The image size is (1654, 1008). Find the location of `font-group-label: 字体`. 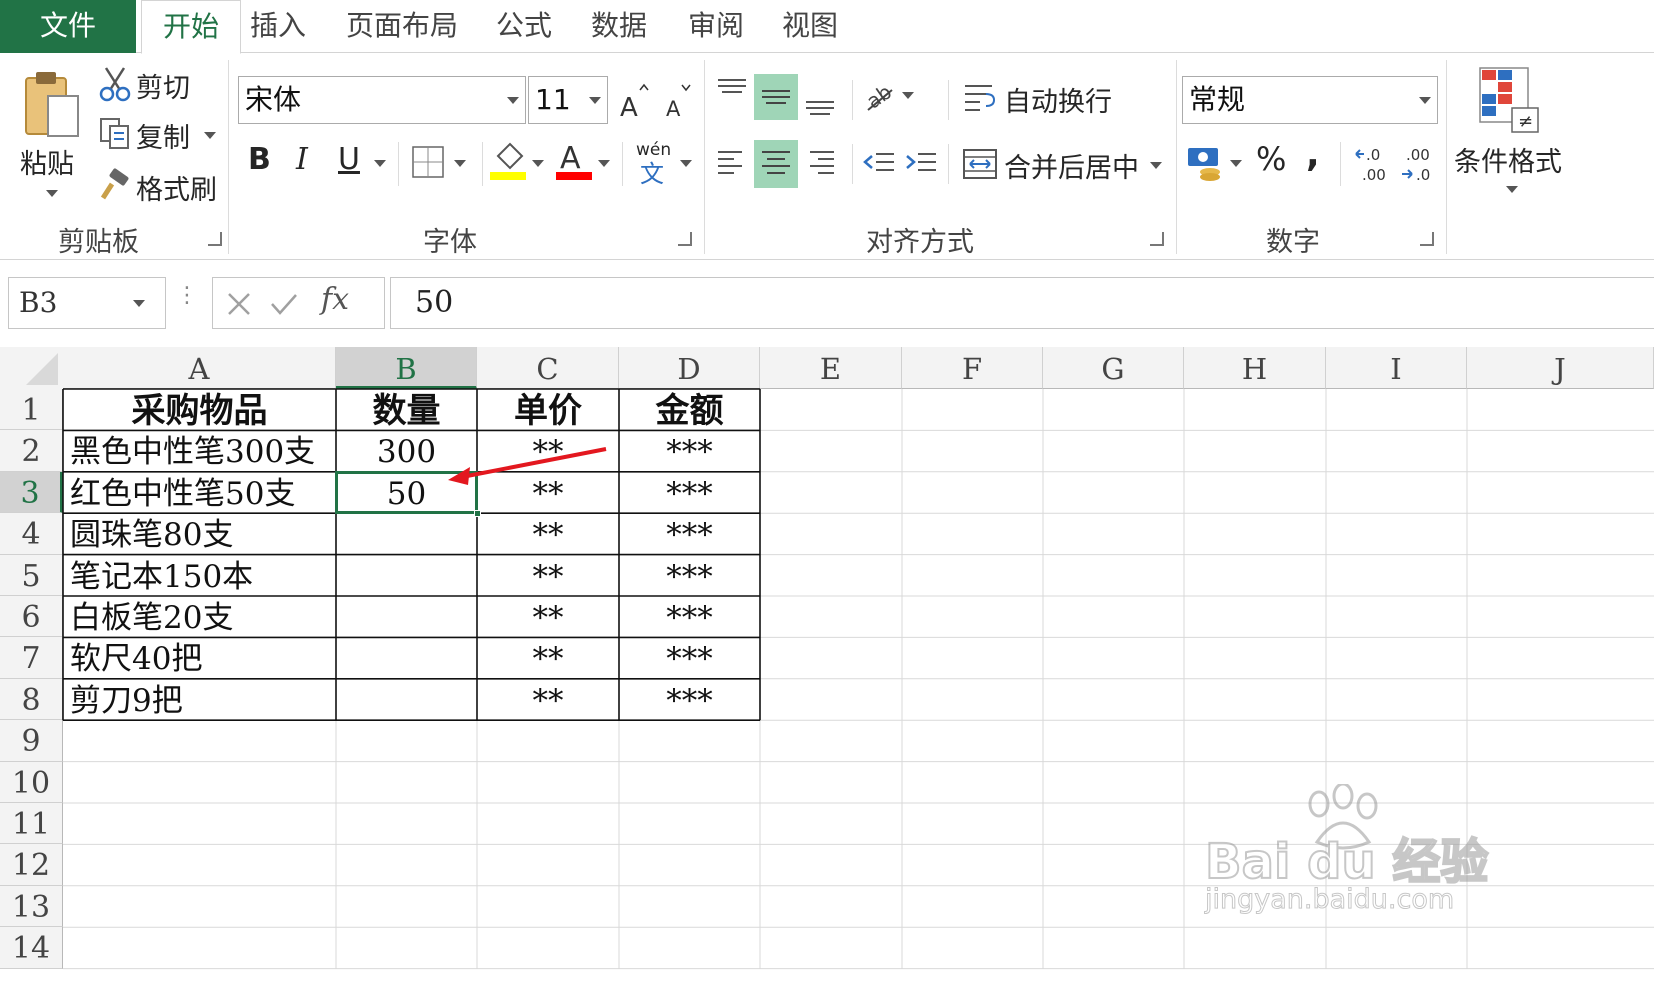

font-group-label: 字体 is located at coordinates (450, 242).